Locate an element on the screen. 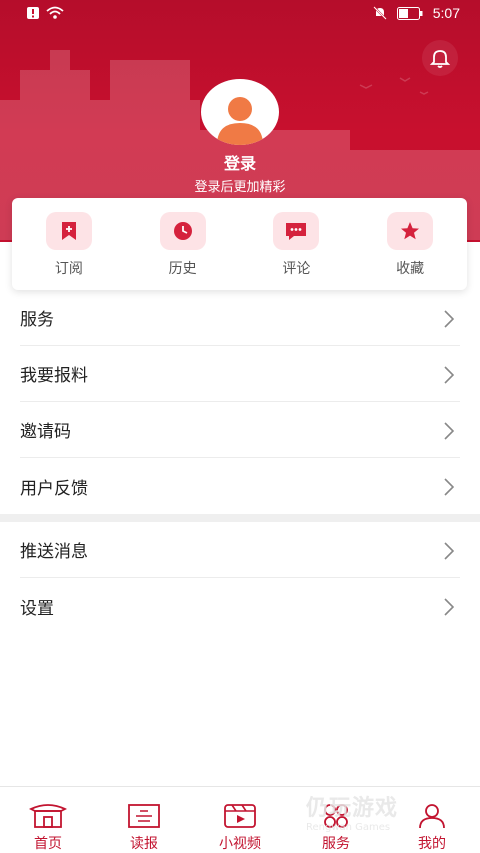 This screenshot has width=480, height=853. alert-icon is located at coordinates (33, 13).